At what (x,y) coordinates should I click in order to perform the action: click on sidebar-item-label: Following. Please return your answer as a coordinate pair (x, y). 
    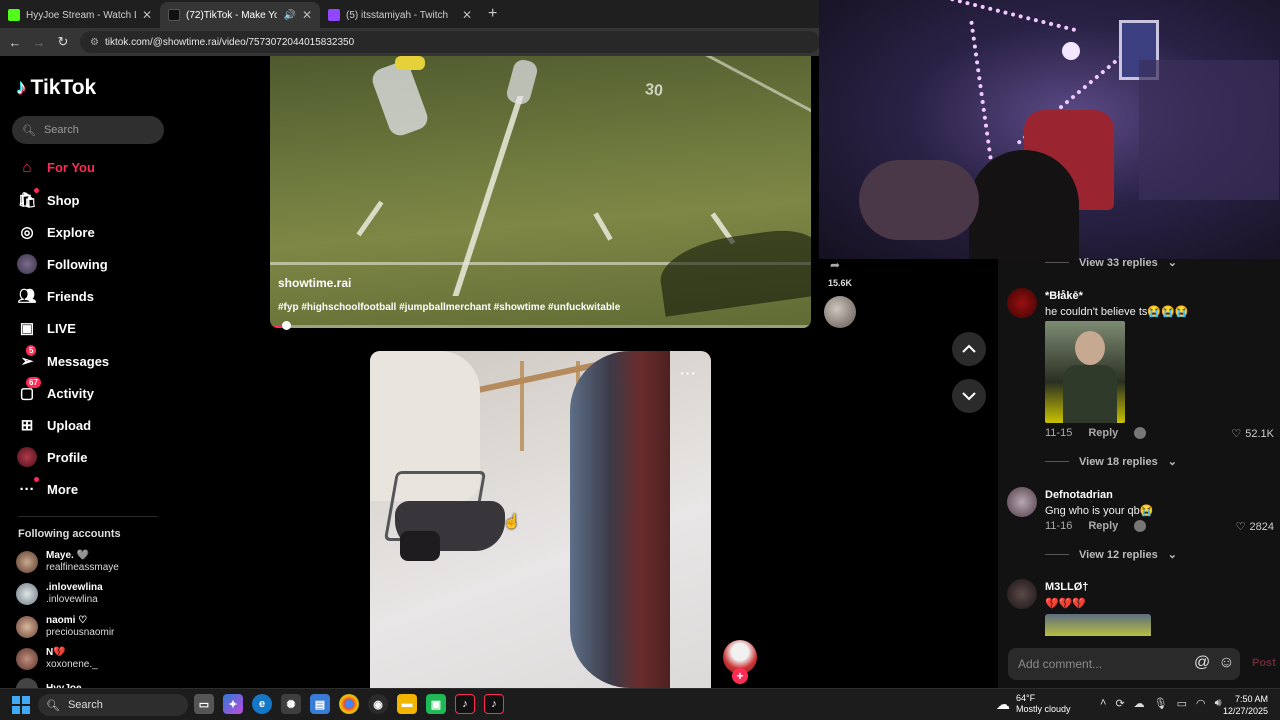
    Looking at the image, I should click on (77, 264).